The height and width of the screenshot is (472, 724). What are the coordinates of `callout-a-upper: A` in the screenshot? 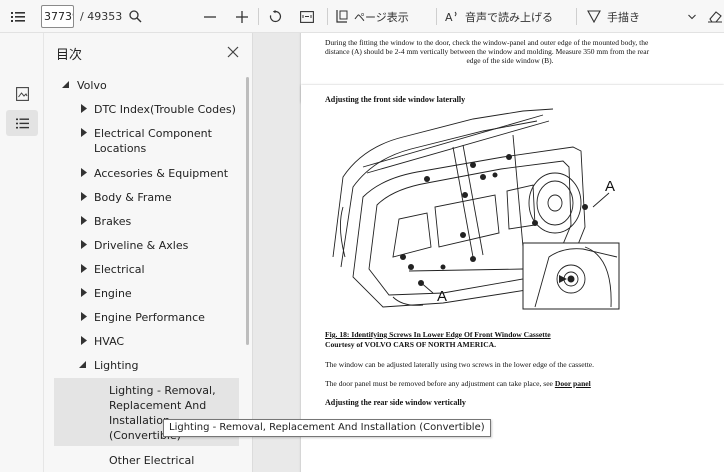 It's located at (610, 186).